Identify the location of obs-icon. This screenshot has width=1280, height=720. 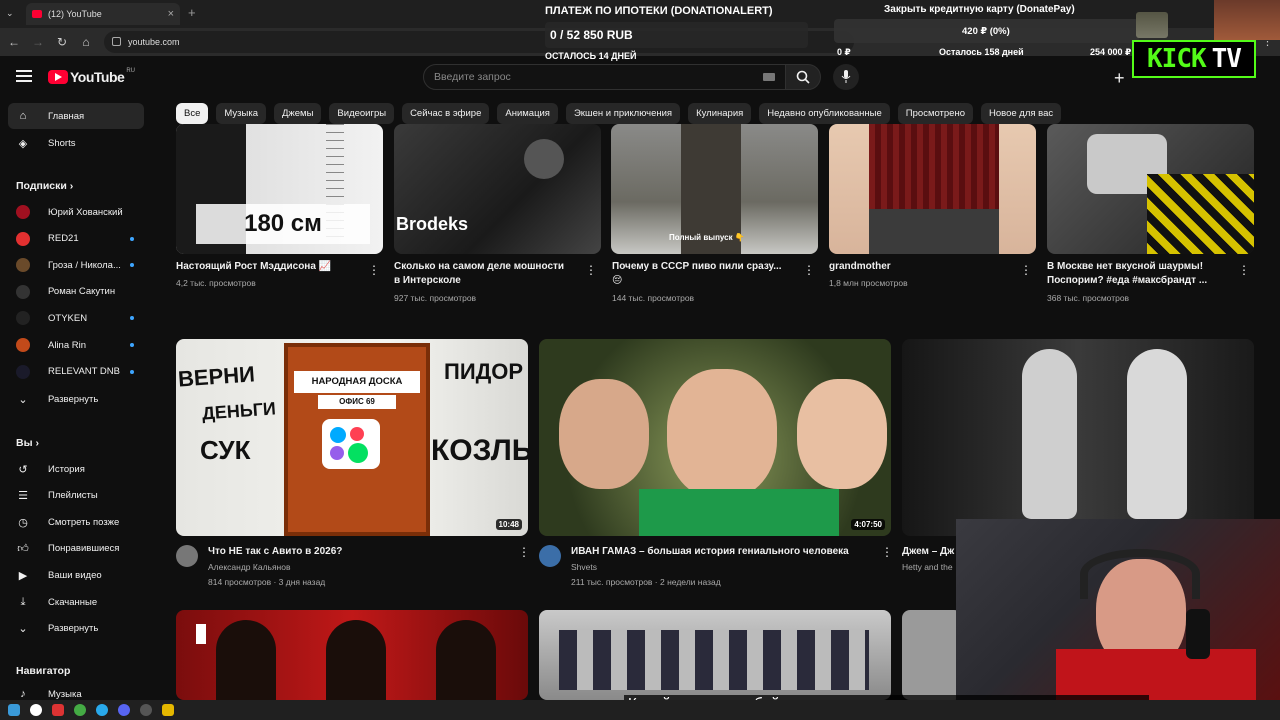
(146, 710).